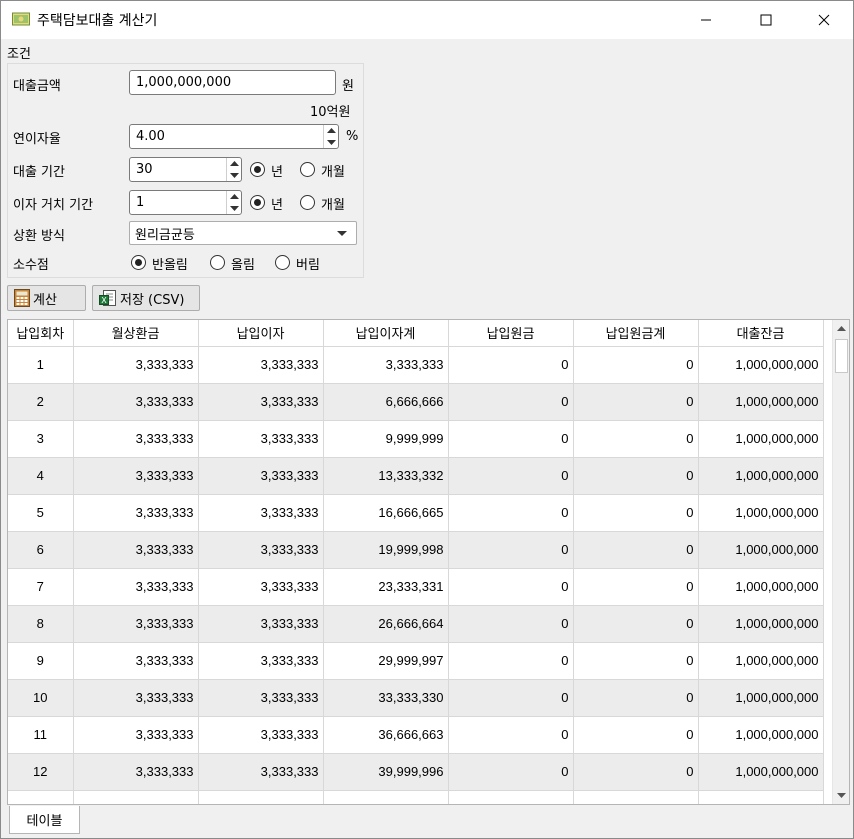 The image size is (854, 839). What do you see at coordinates (185, 169) in the screenshot?
I see `loan-period-spinbox: 30` at bounding box center [185, 169].